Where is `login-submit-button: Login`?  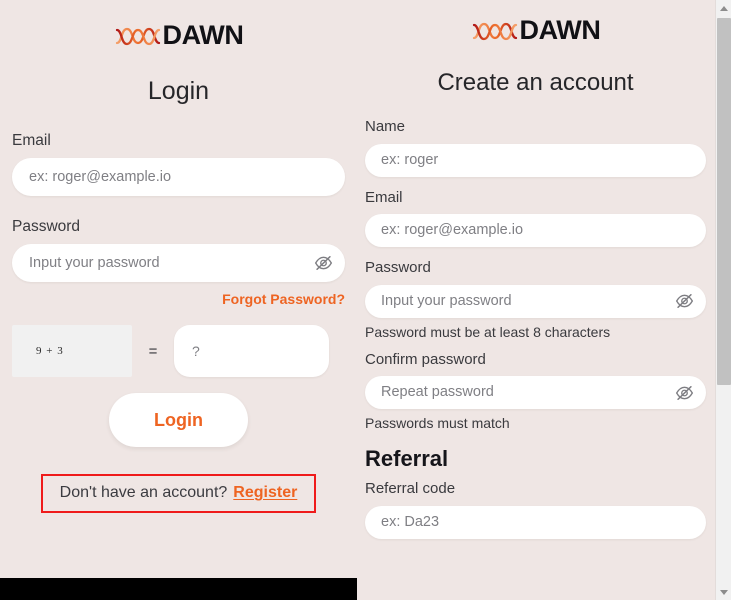
login-submit-button: Login is located at coordinates (178, 420).